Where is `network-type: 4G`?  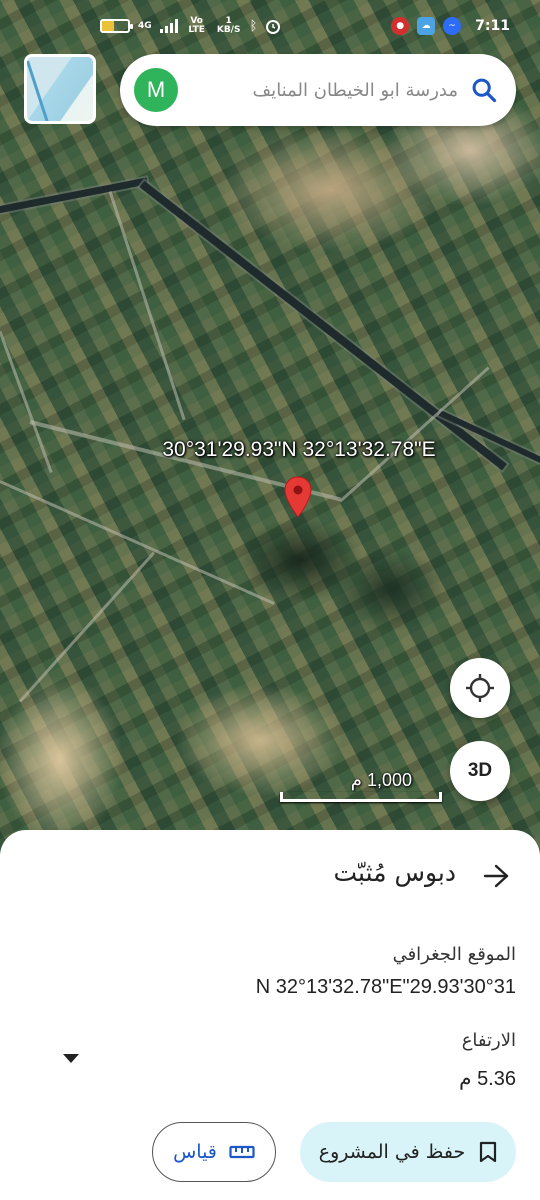 network-type: 4G is located at coordinates (145, 25).